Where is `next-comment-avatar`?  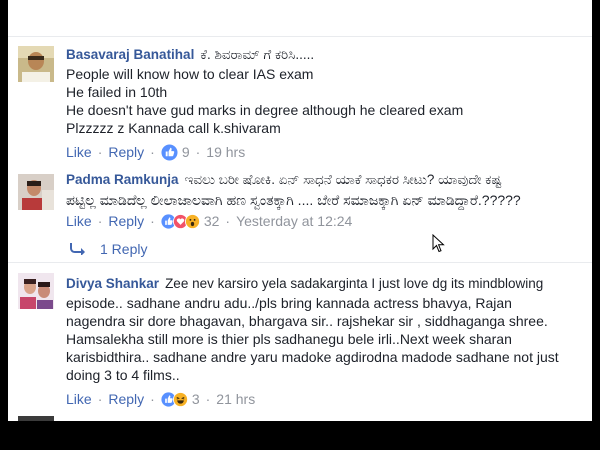 next-comment-avatar is located at coordinates (36, 418).